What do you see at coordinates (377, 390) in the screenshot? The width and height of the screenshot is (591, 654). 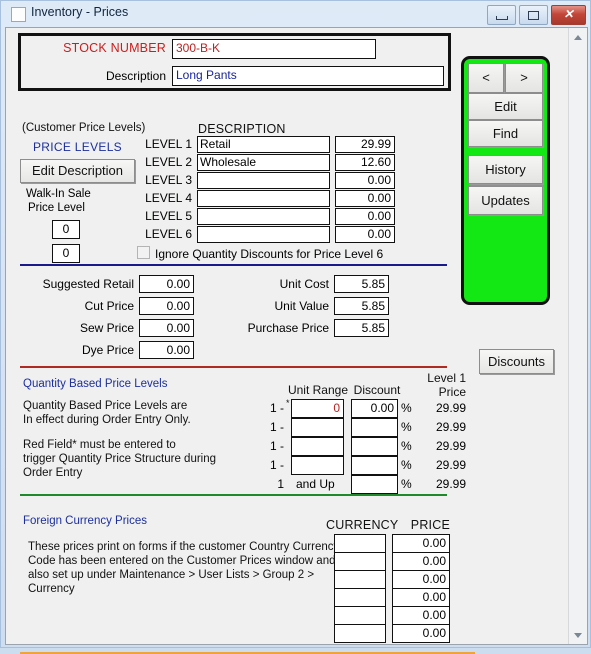 I see `discount-header: Discount` at bounding box center [377, 390].